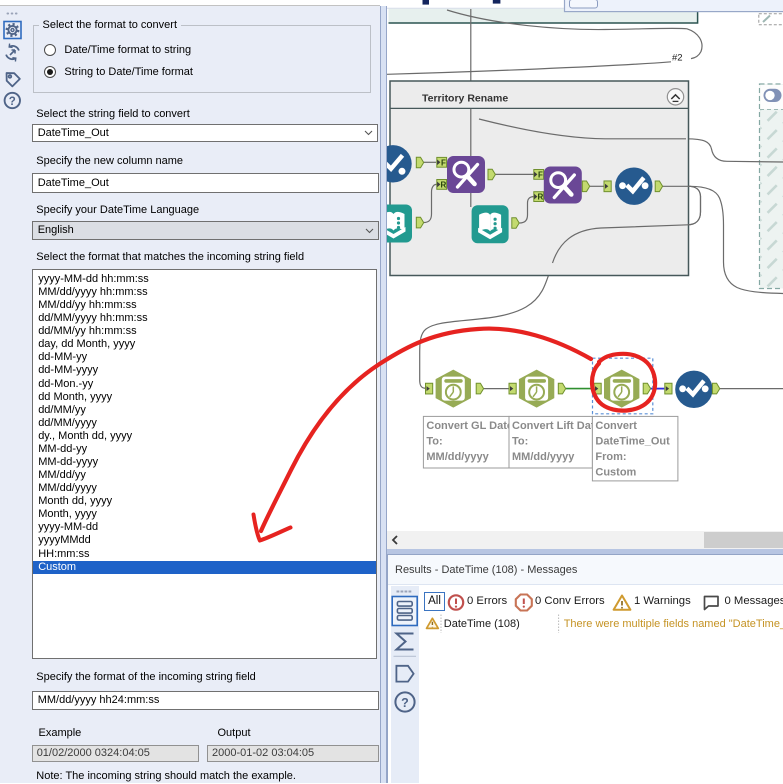 This screenshot has width=783, height=784. What do you see at coordinates (632, 441) in the screenshot?
I see `svg-text: DateTime_Out` at bounding box center [632, 441].